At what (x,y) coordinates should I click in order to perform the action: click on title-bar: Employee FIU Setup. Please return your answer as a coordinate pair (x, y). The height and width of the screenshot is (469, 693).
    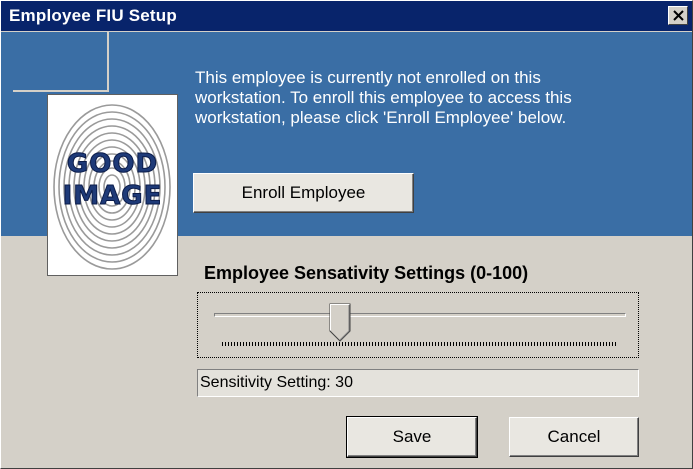
    Looking at the image, I should click on (346, 16).